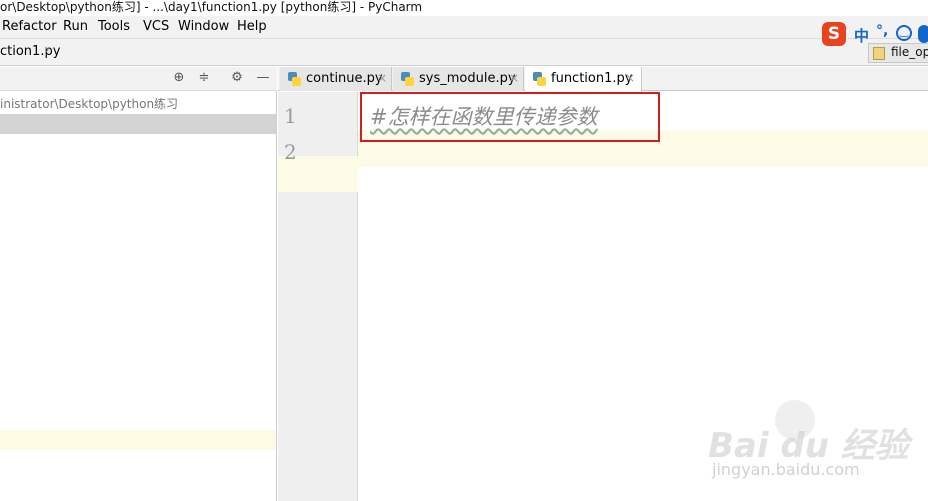 The height and width of the screenshot is (501, 928). I want to click on annotation-highlight-box, so click(510, 117).